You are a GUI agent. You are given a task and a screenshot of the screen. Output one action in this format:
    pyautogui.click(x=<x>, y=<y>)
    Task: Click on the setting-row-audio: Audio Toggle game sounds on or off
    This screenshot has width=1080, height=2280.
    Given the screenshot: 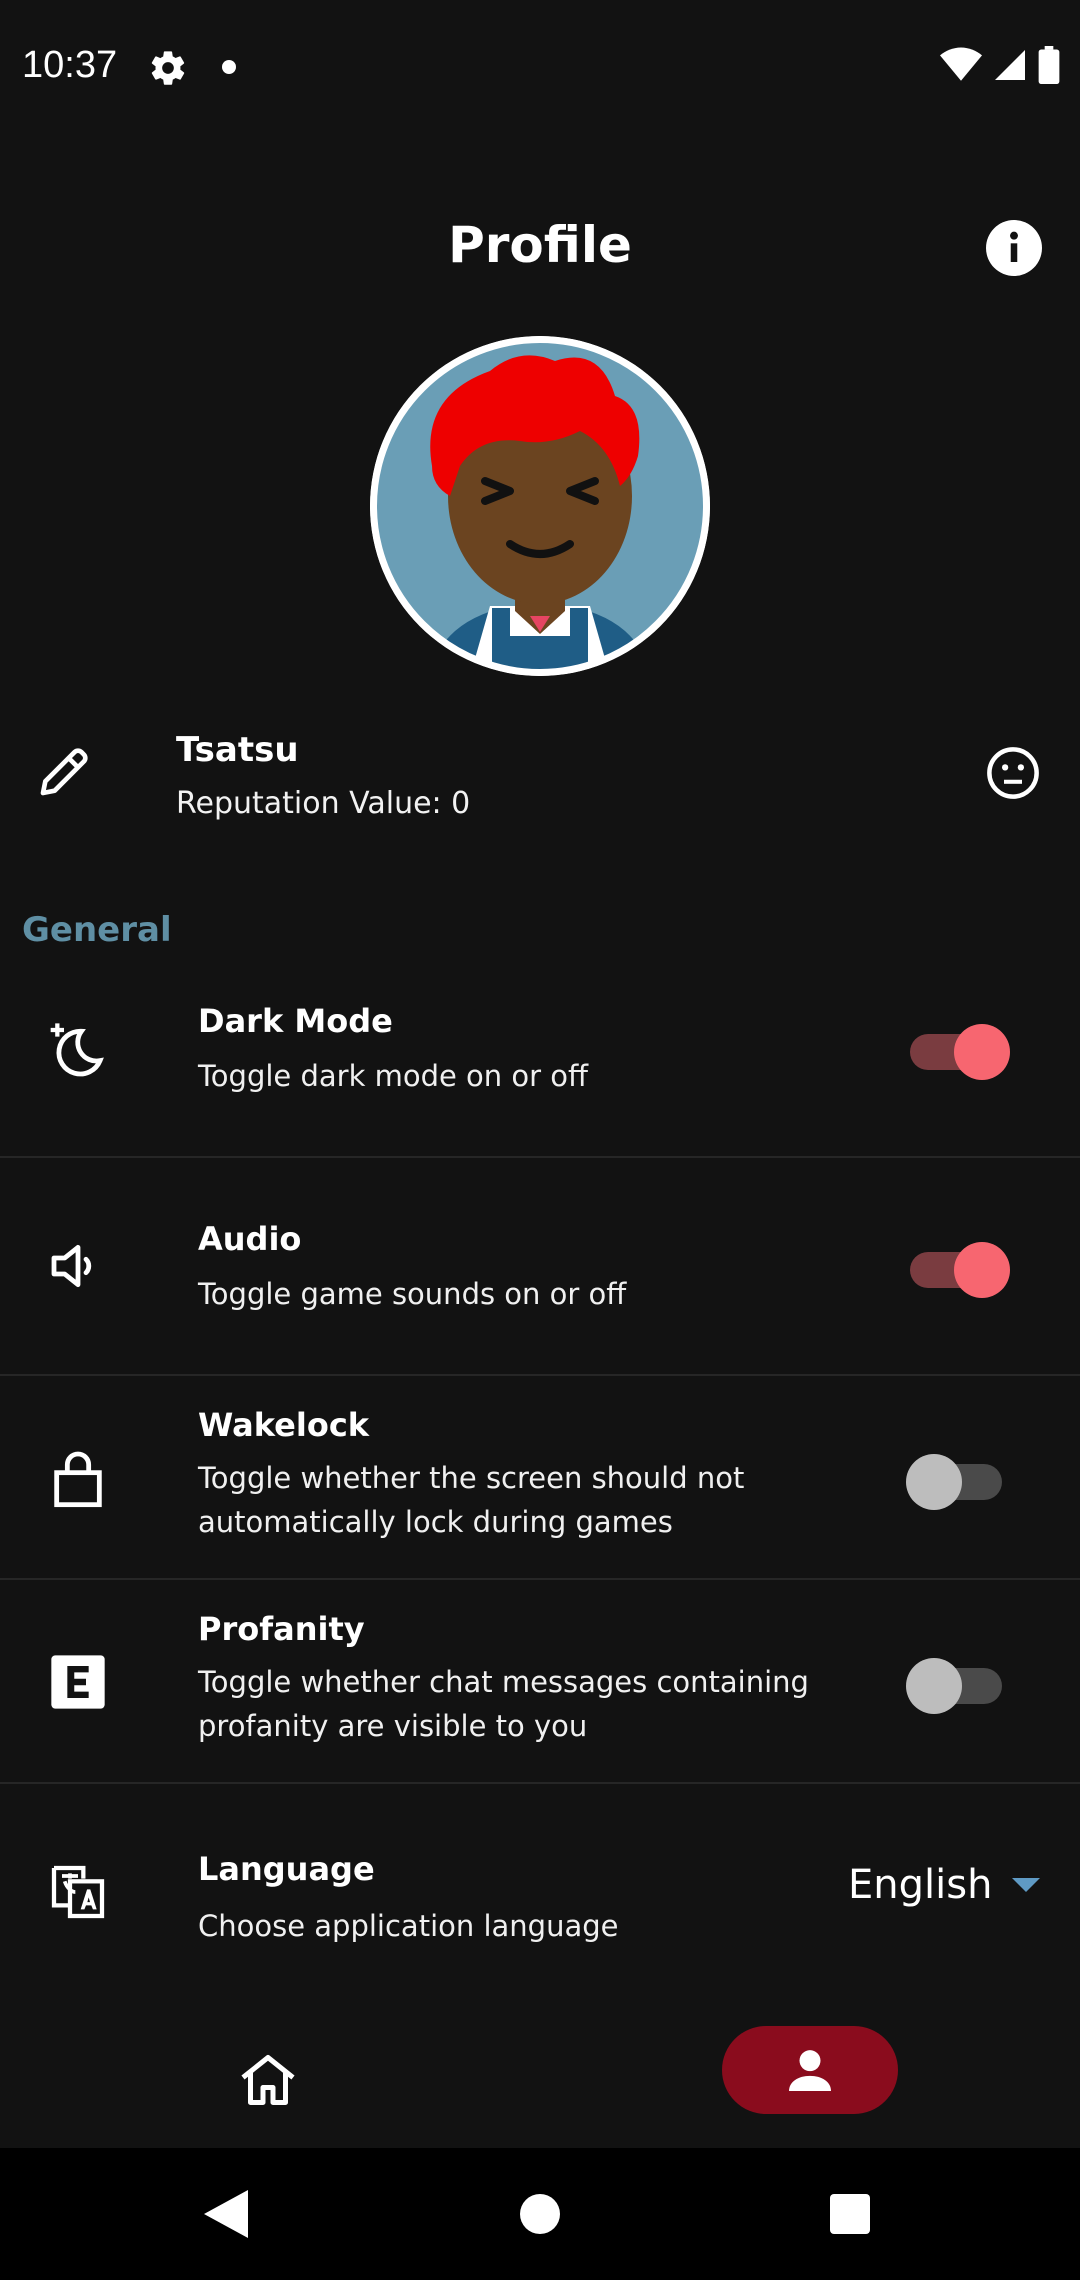 What is the action you would take?
    pyautogui.click(x=540, y=1267)
    